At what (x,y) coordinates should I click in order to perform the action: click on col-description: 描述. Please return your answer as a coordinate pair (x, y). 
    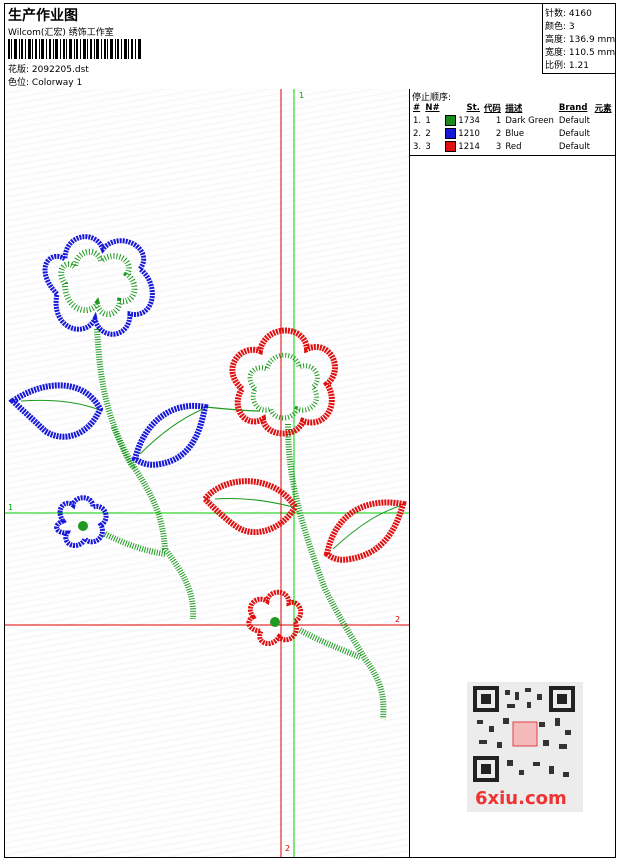
    Looking at the image, I should click on (514, 108).